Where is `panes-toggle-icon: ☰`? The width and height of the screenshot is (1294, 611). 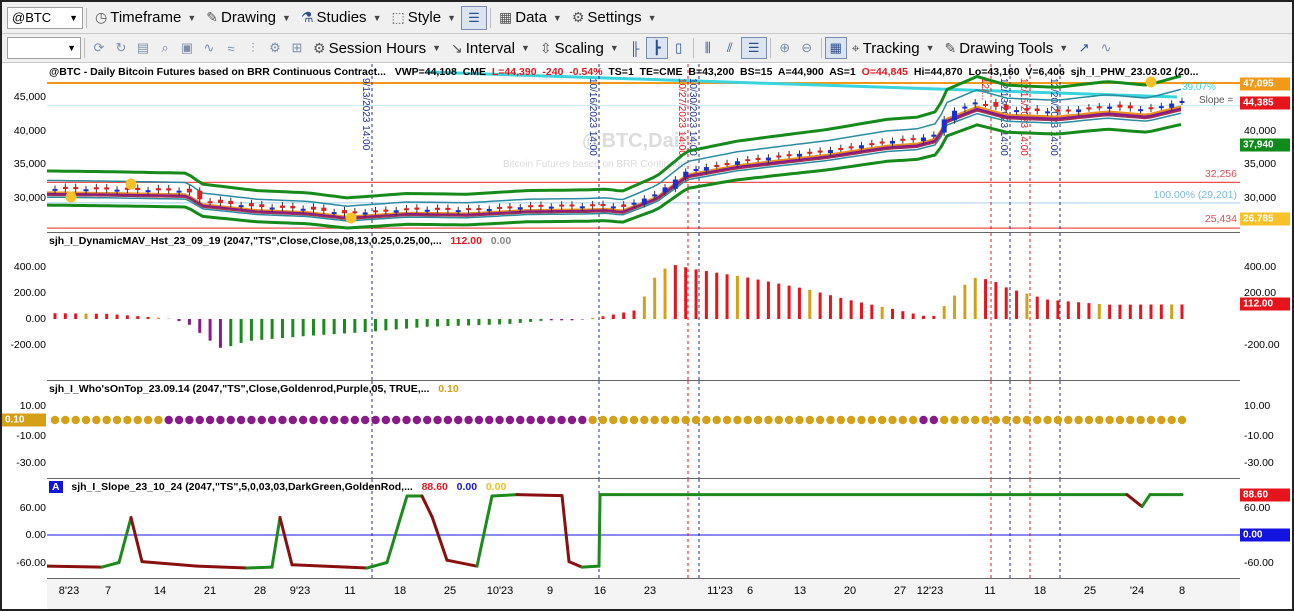 panes-toggle-icon: ☰ is located at coordinates (753, 48).